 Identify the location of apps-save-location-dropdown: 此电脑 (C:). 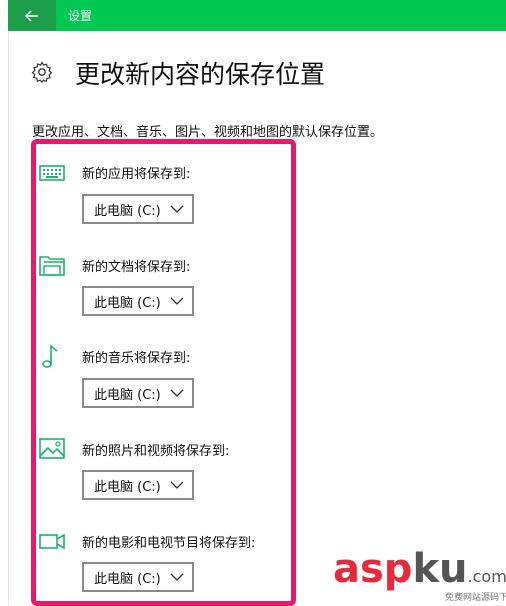
(138, 209).